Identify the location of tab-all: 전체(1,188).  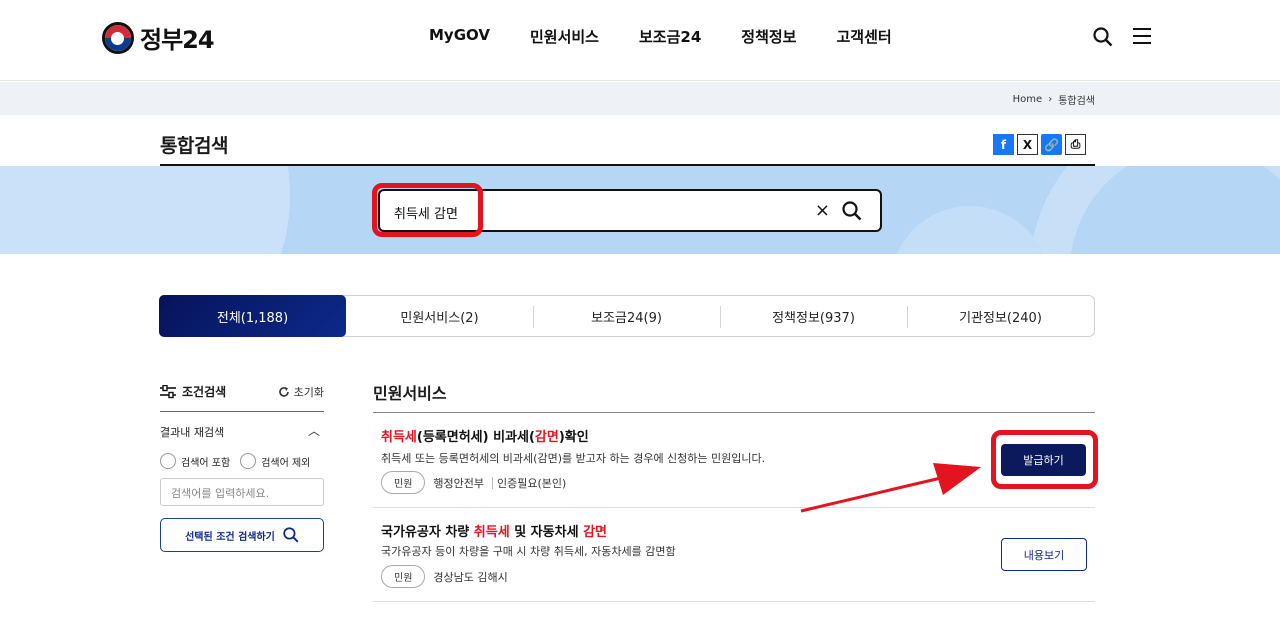
(252, 316).